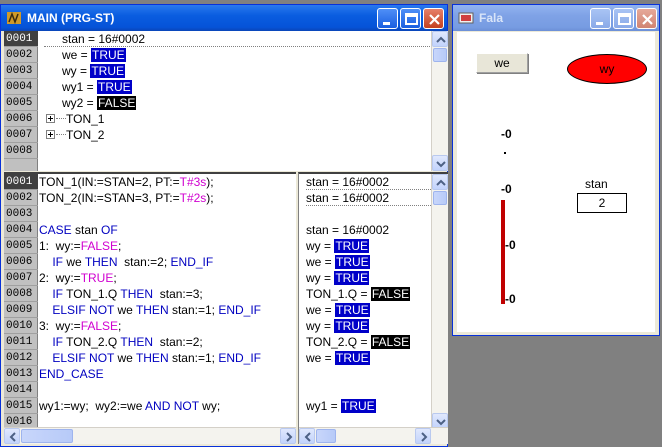  What do you see at coordinates (61, 118) in the screenshot?
I see `tree-connector` at bounding box center [61, 118].